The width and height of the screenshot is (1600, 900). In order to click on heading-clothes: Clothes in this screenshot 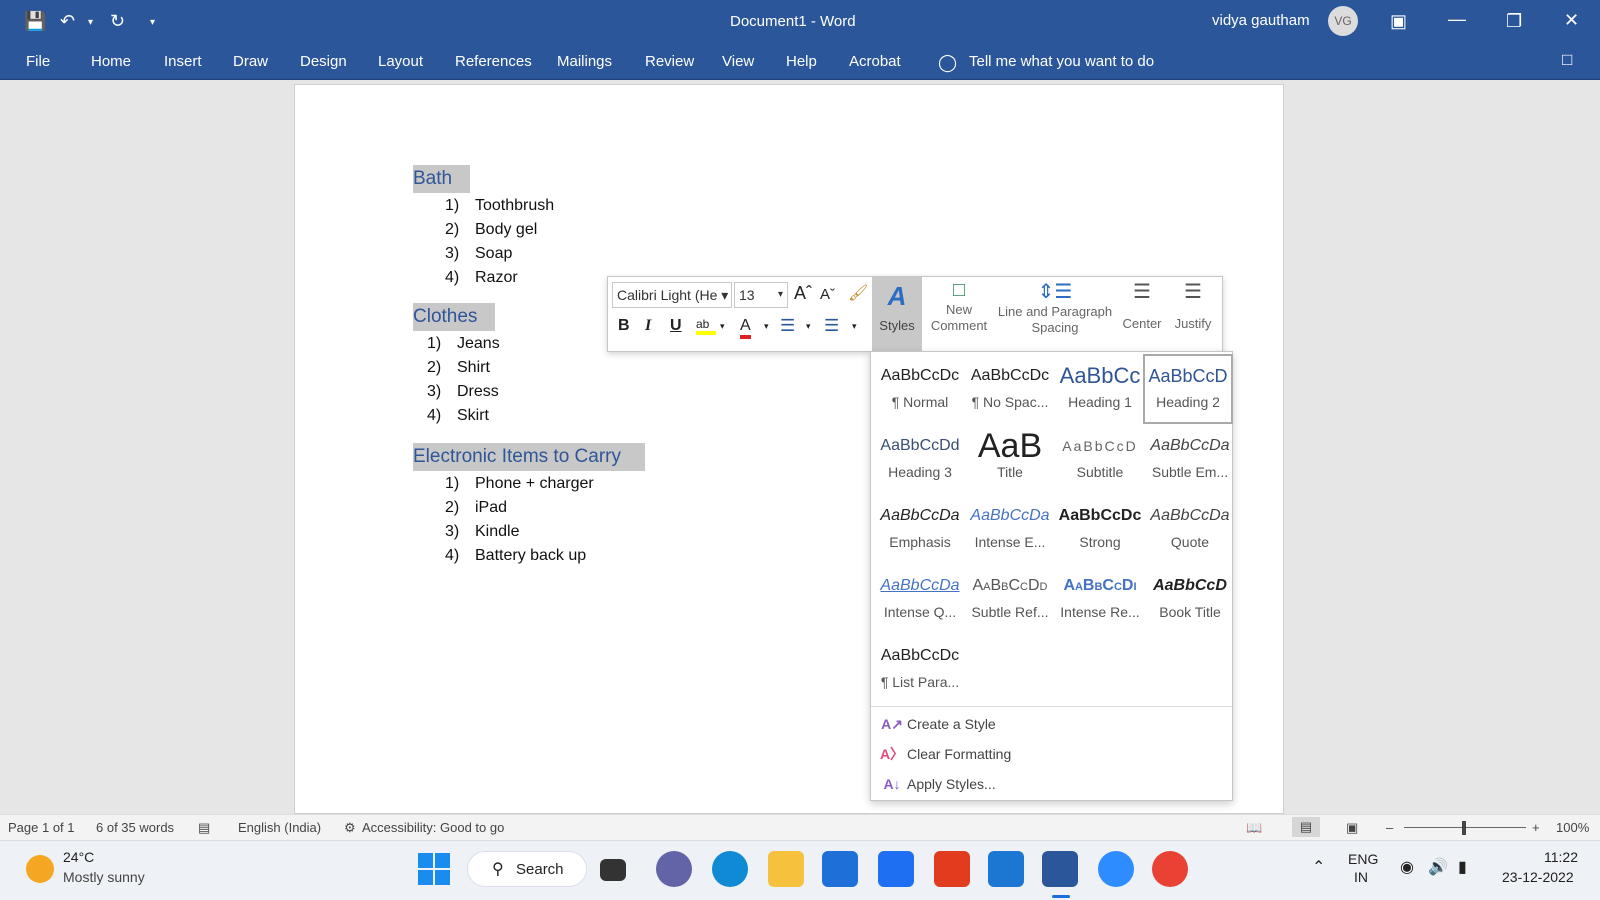, I will do `click(454, 317)`.